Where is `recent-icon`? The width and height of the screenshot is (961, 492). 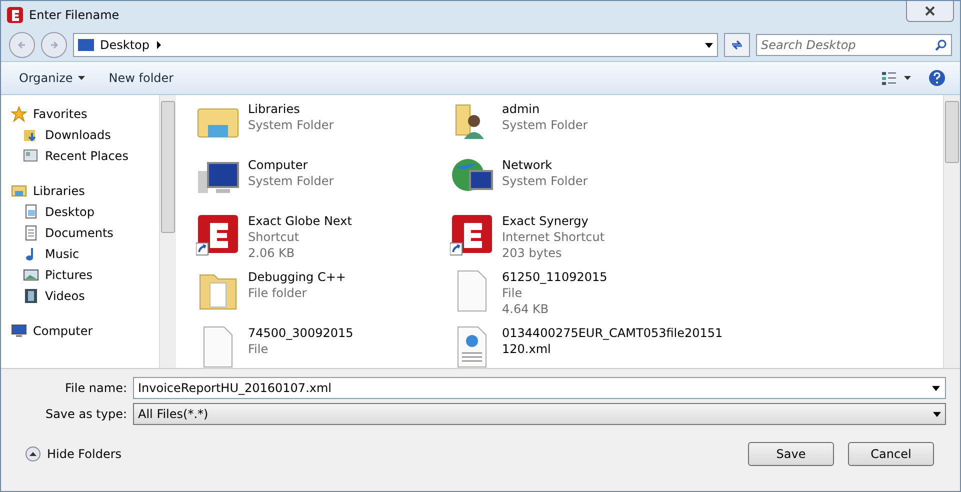 recent-icon is located at coordinates (31, 156).